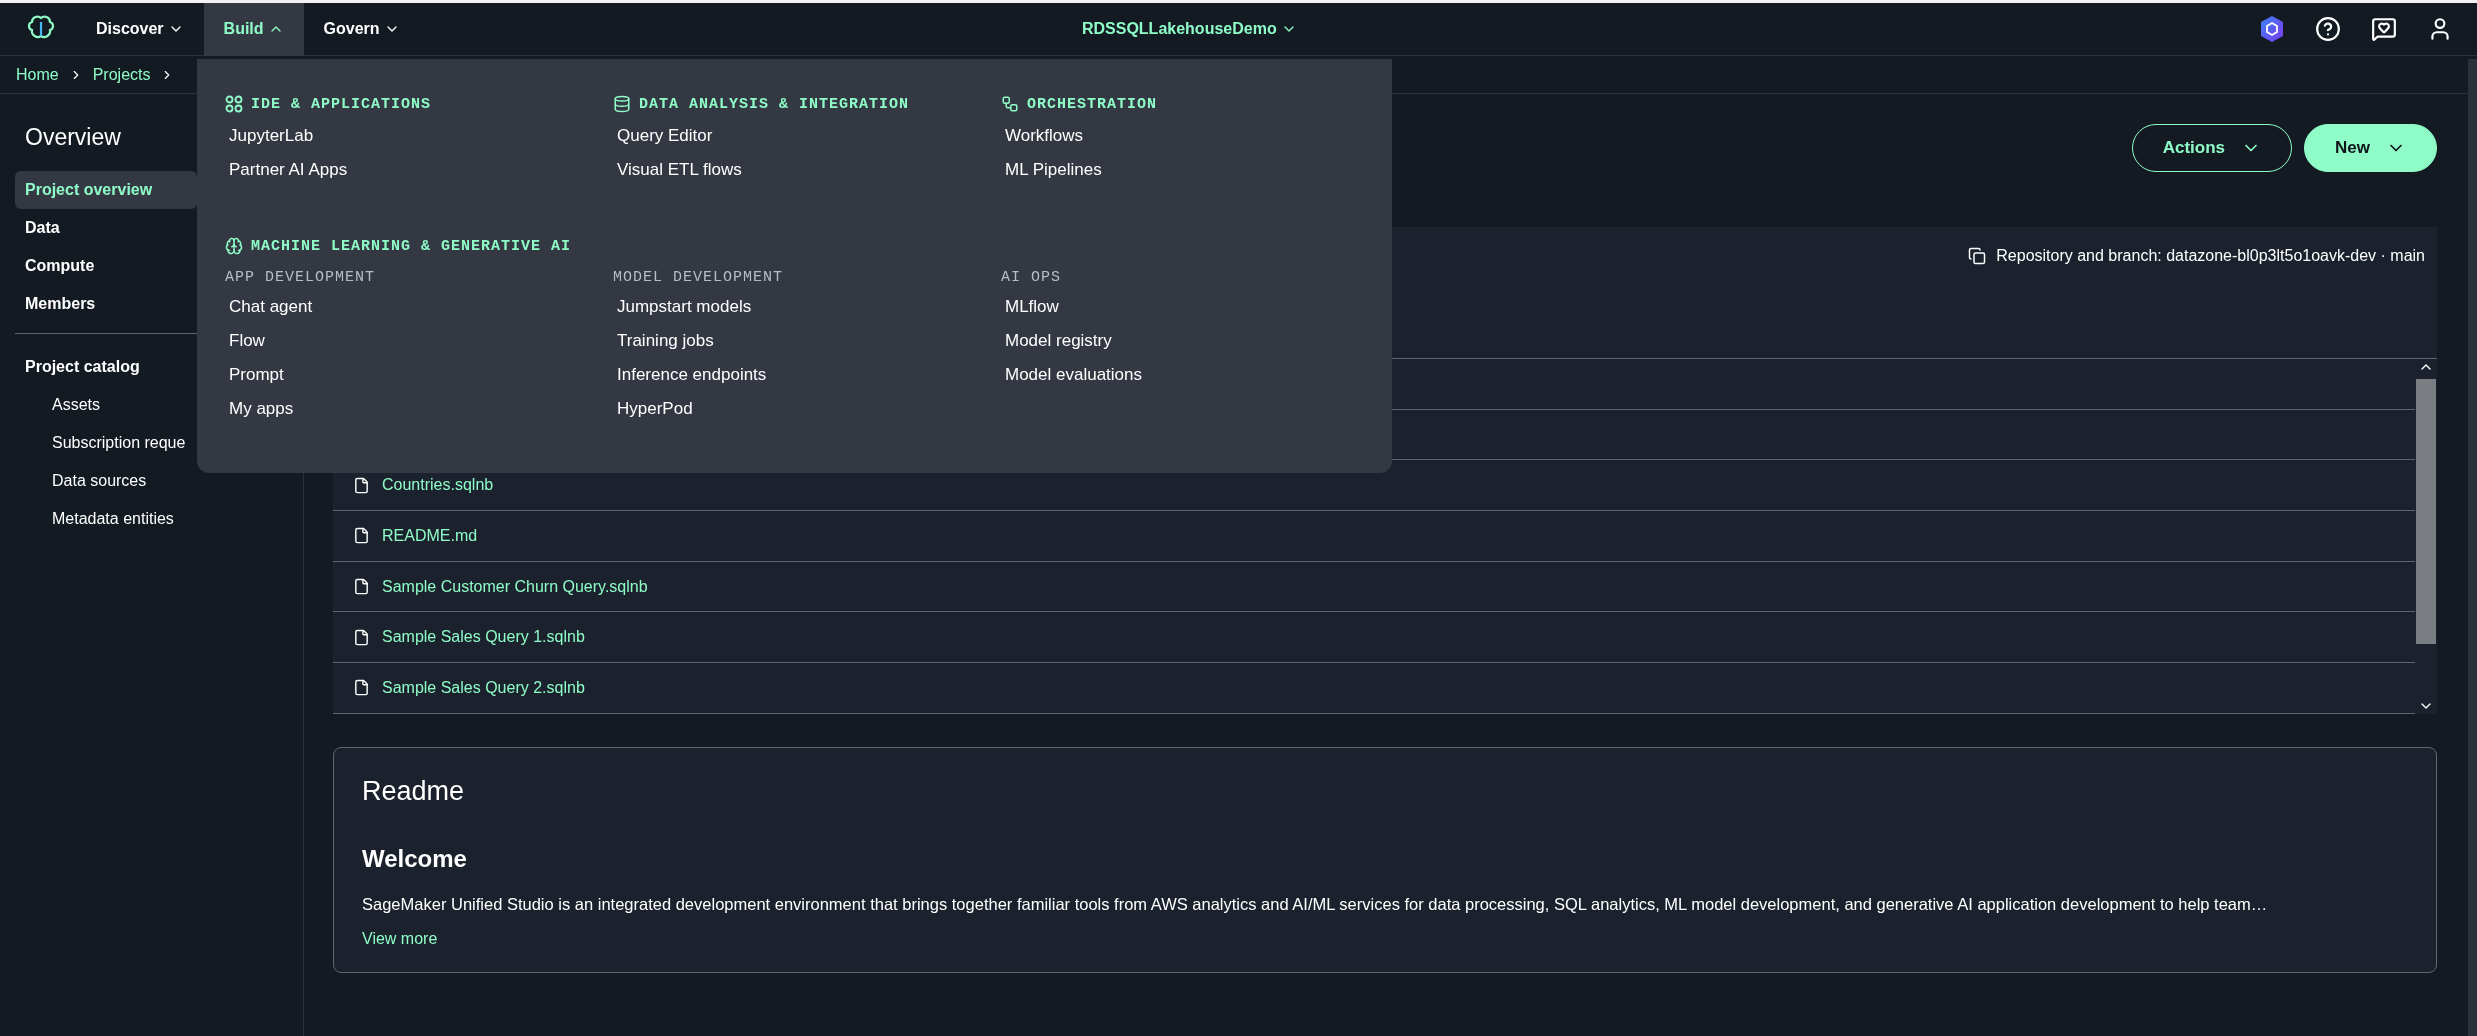  Describe the element at coordinates (679, 170) in the screenshot. I see `menu-item: Visual ETL flows` at that location.